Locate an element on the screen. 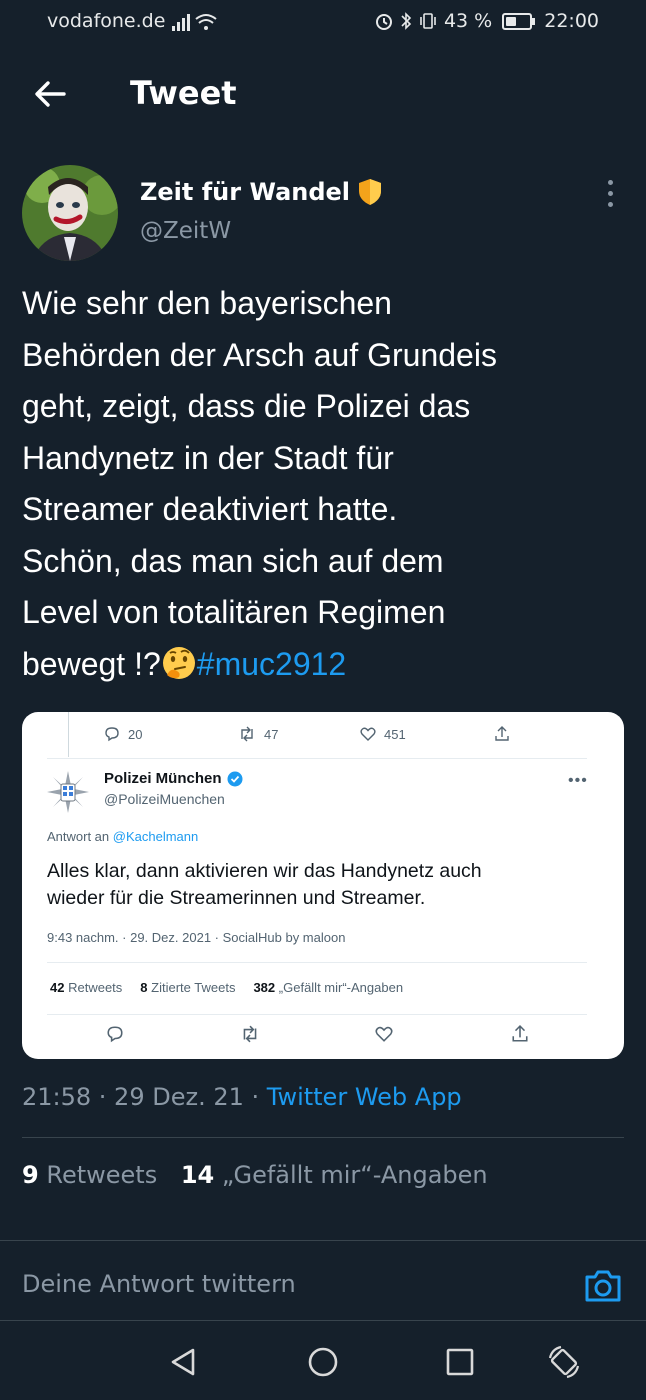  tweet-timestamp: 21:58 · 29 Dez. 21 · is located at coordinates (144, 1097).